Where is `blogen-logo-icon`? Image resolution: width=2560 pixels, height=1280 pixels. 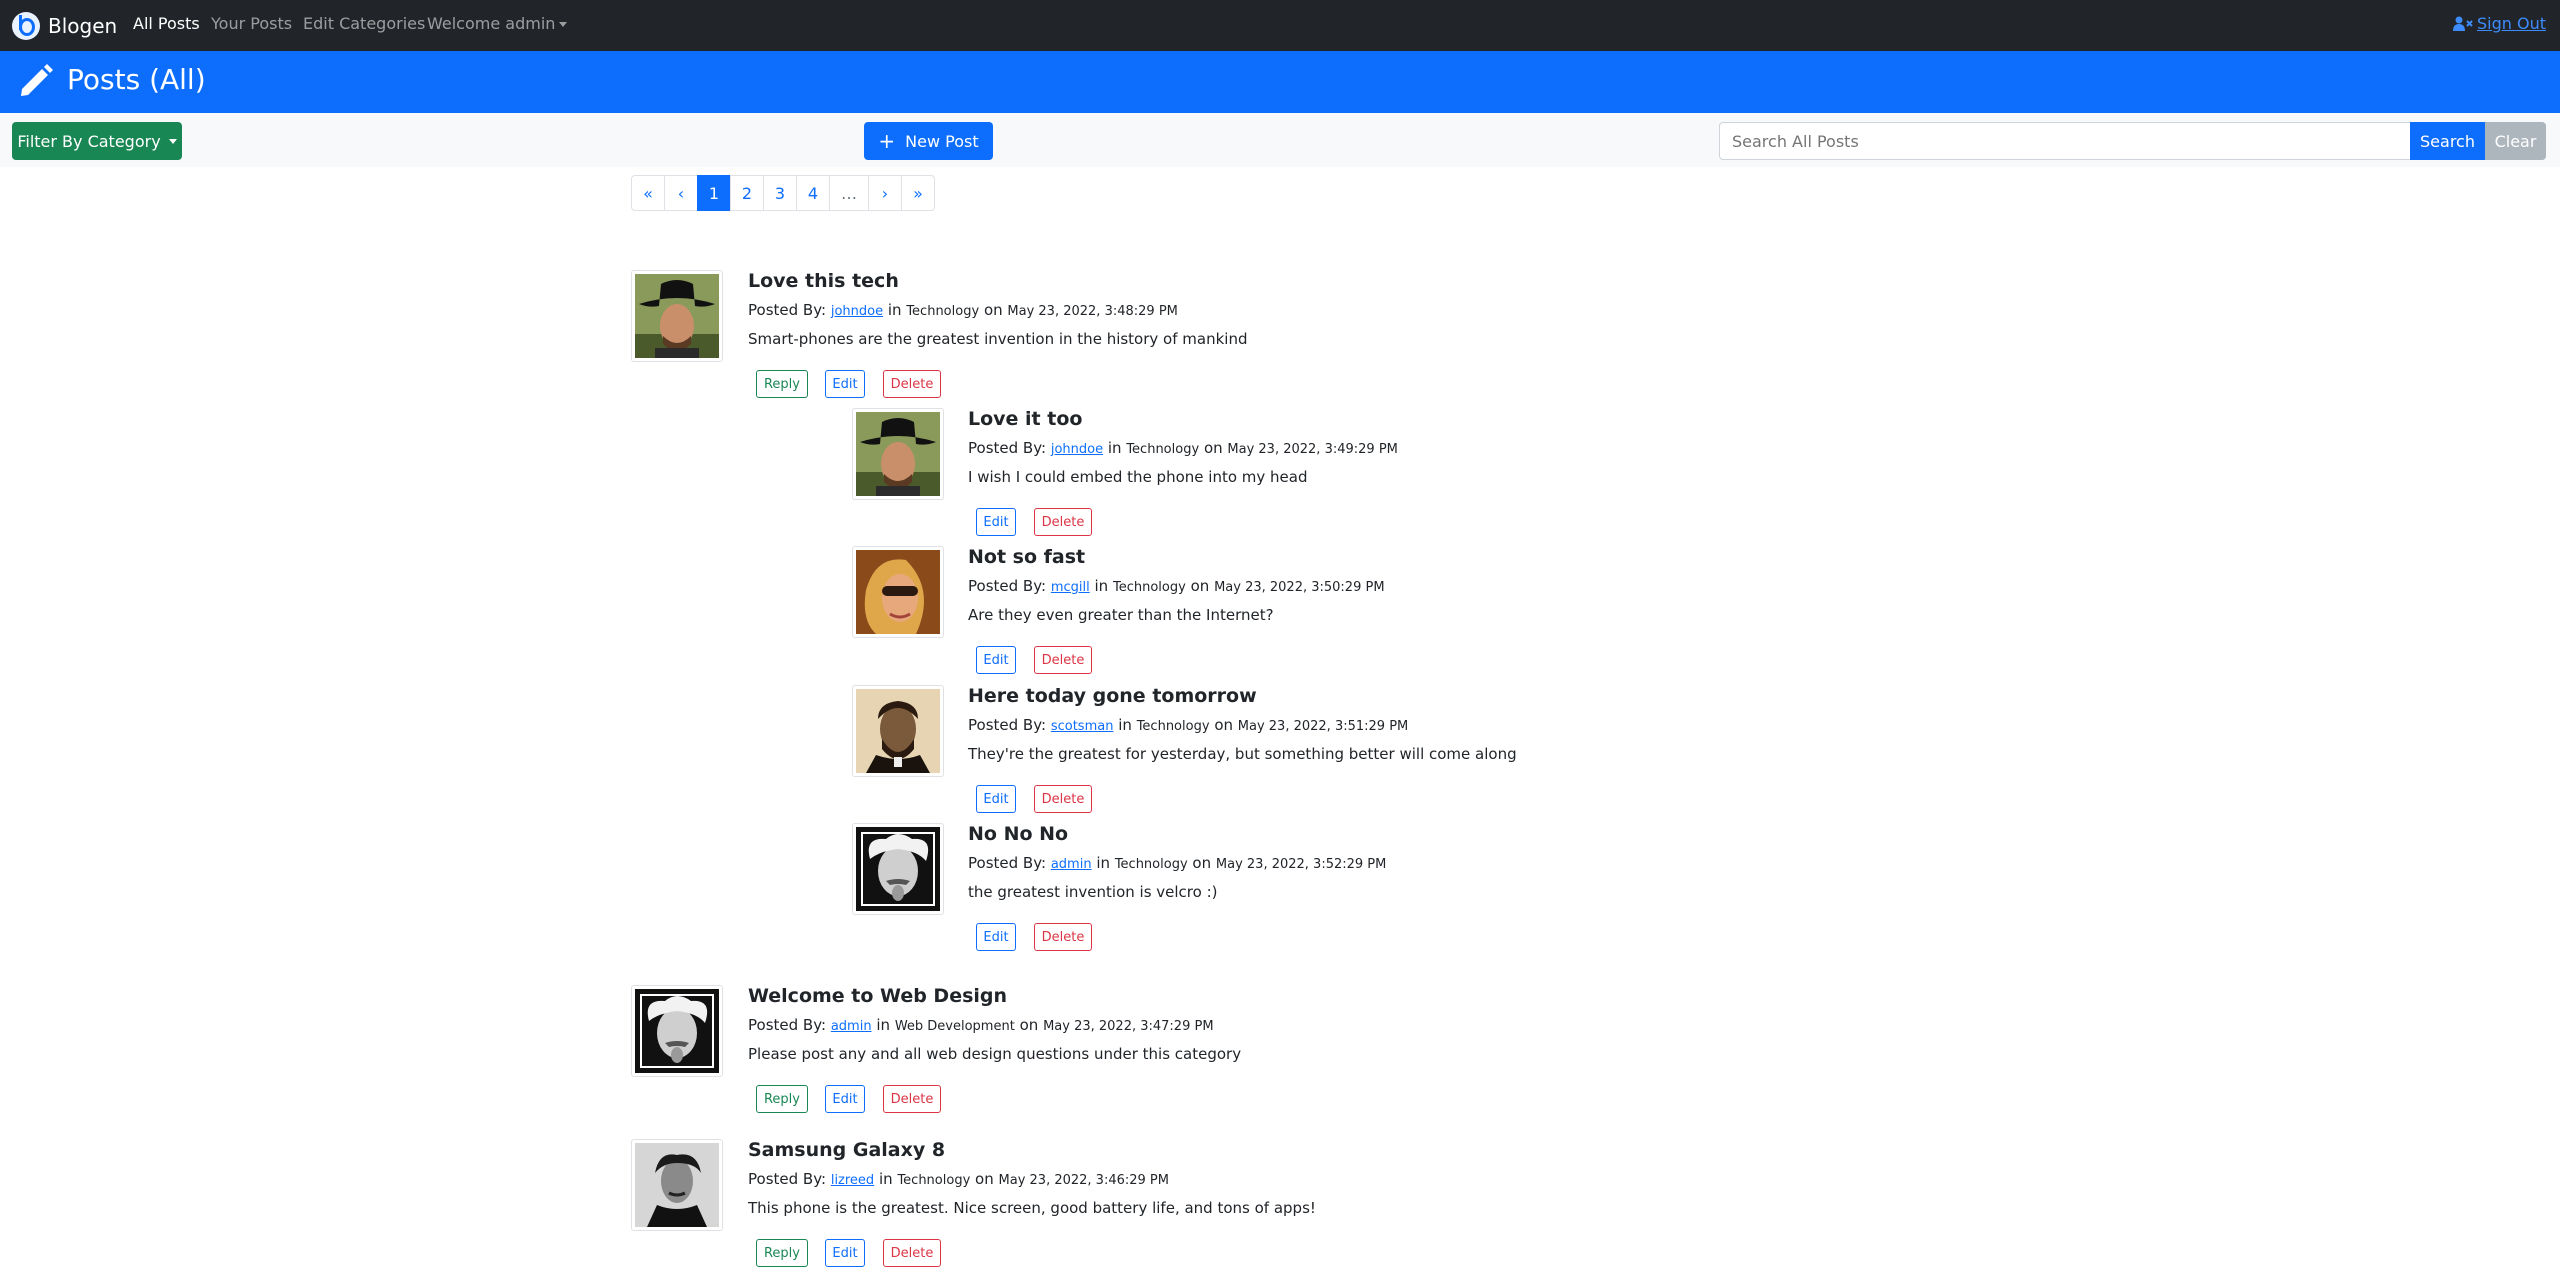 blogen-logo-icon is located at coordinates (26, 26).